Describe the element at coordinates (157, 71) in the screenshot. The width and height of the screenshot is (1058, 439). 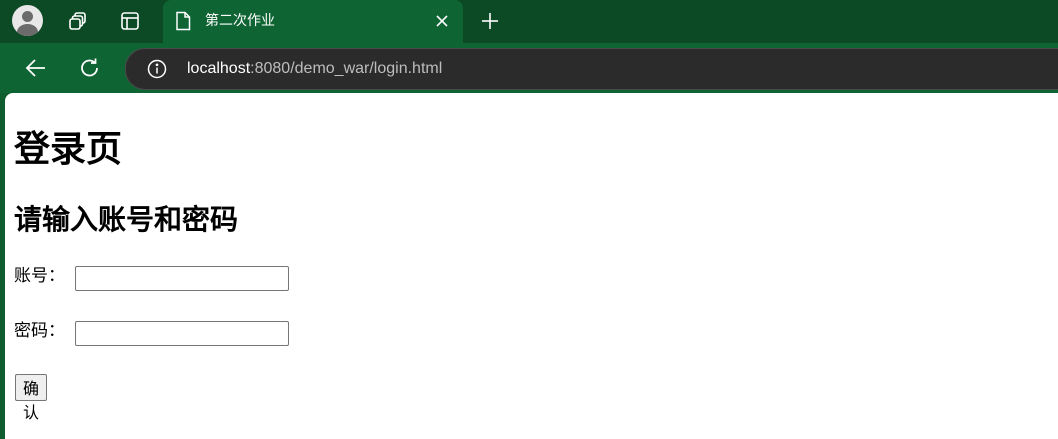
I see `info-icon` at that location.